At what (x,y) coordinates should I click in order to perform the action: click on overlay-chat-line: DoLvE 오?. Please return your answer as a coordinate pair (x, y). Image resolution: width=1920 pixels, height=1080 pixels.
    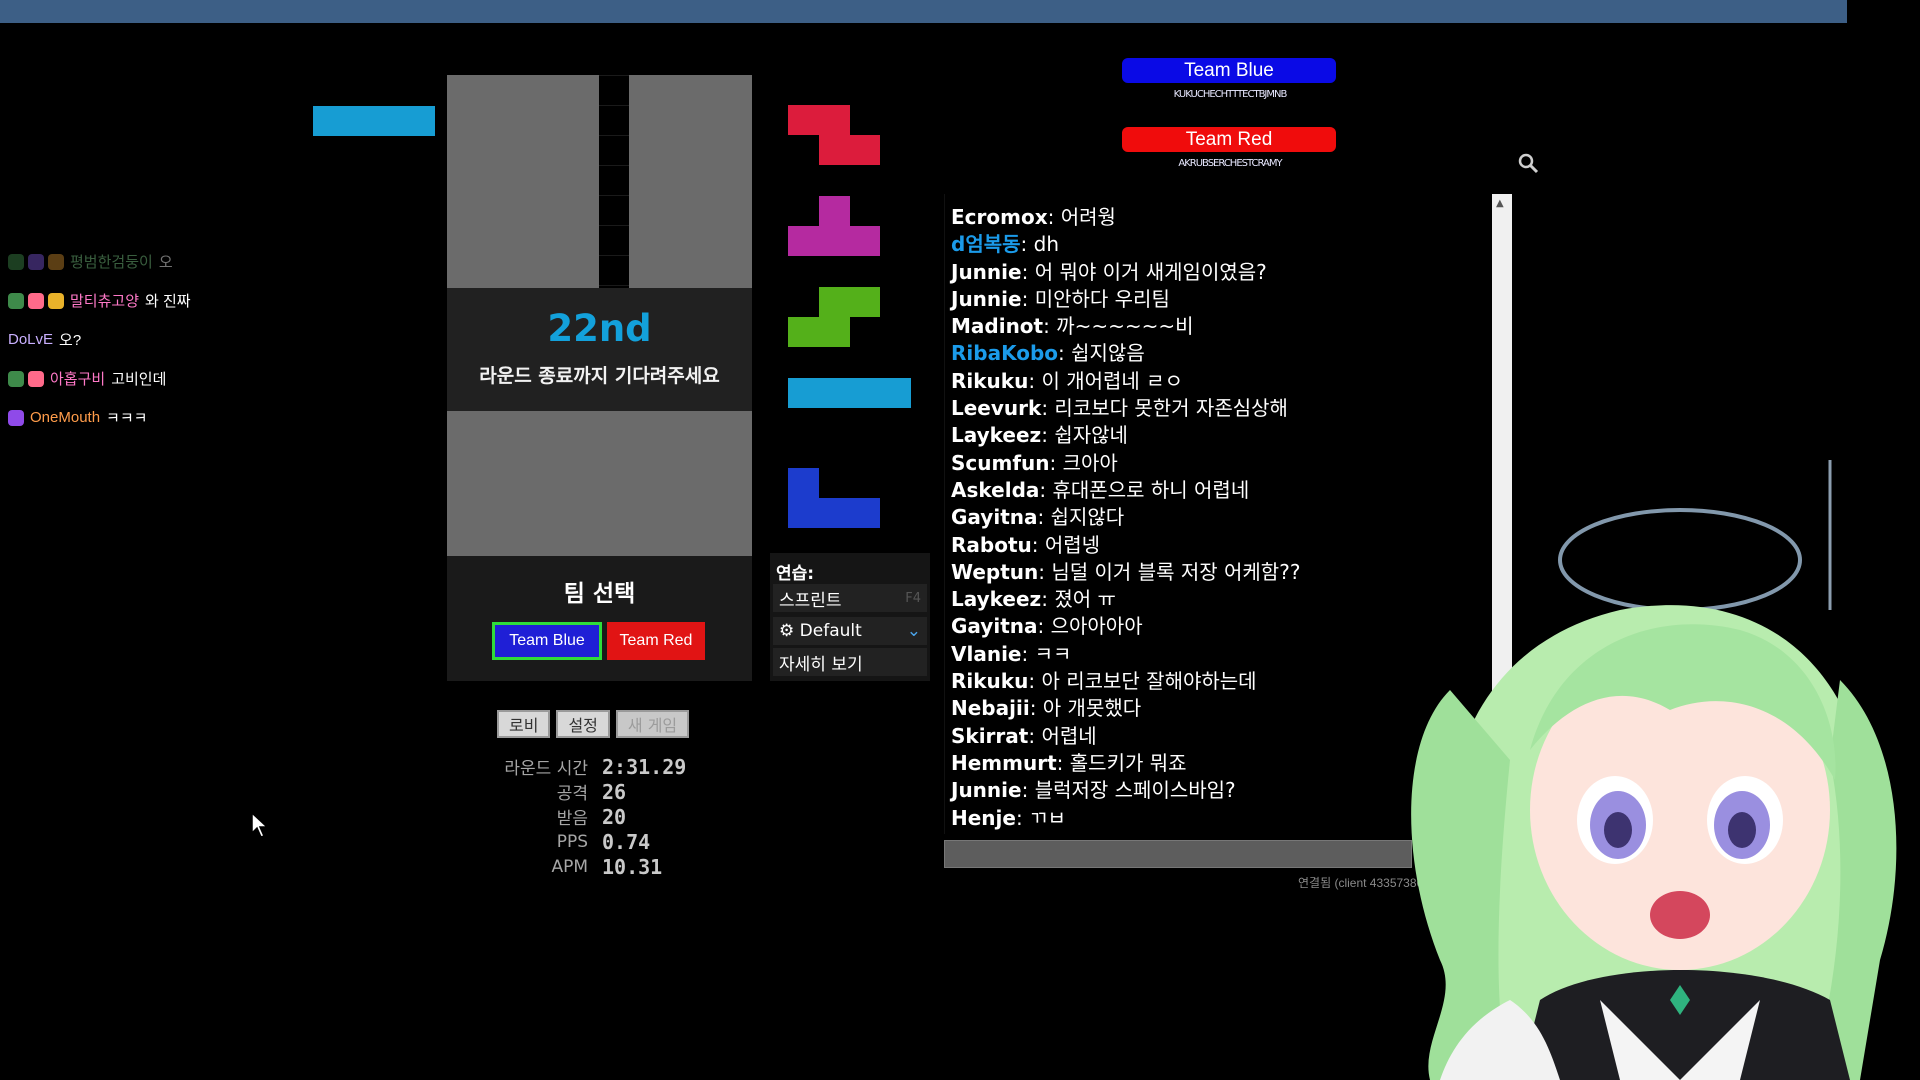
    Looking at the image, I should click on (153, 339).